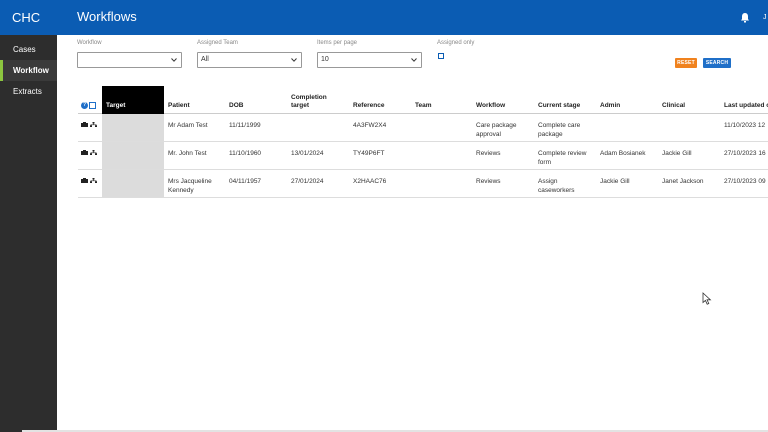 Image resolution: width=768 pixels, height=432 pixels. Describe the element at coordinates (765, 17) in the screenshot. I see `user-menu: J` at that location.